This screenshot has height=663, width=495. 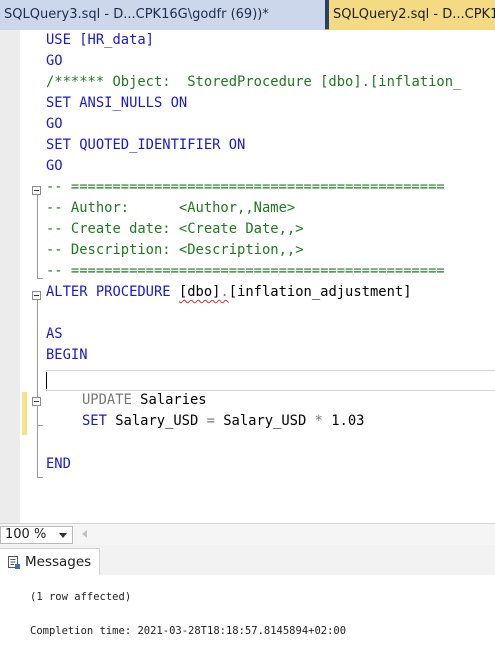 What do you see at coordinates (270, 380) in the screenshot?
I see `current-line-highlight` at bounding box center [270, 380].